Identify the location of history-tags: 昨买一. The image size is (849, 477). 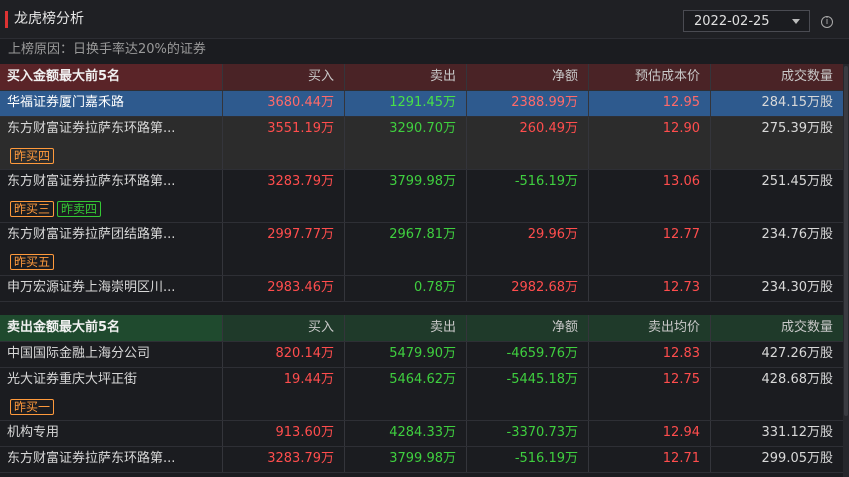
(33, 407).